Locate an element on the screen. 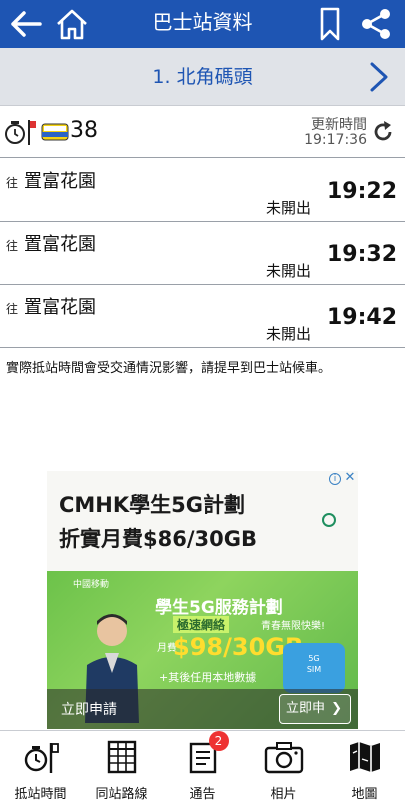  back-arrow-icon is located at coordinates (26, 24).